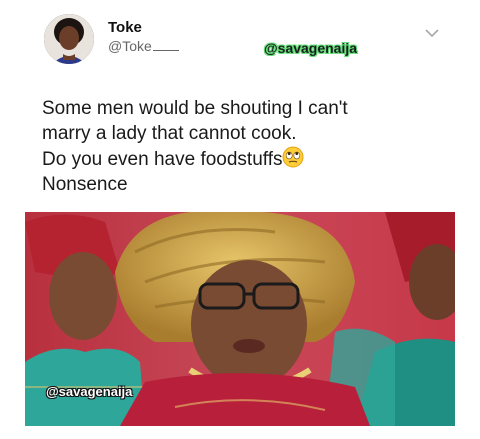  I want to click on tweet-line-3: Do you even have foodstuffs, so click(162, 159).